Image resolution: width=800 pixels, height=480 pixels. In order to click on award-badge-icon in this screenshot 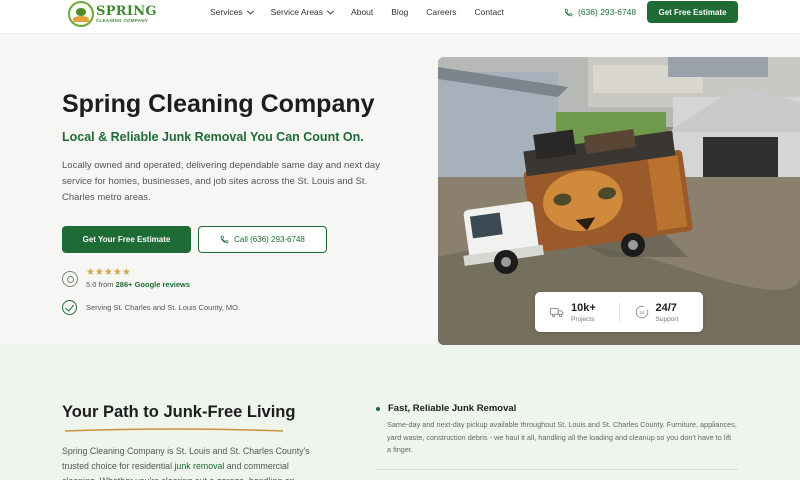, I will do `click(70, 278)`.